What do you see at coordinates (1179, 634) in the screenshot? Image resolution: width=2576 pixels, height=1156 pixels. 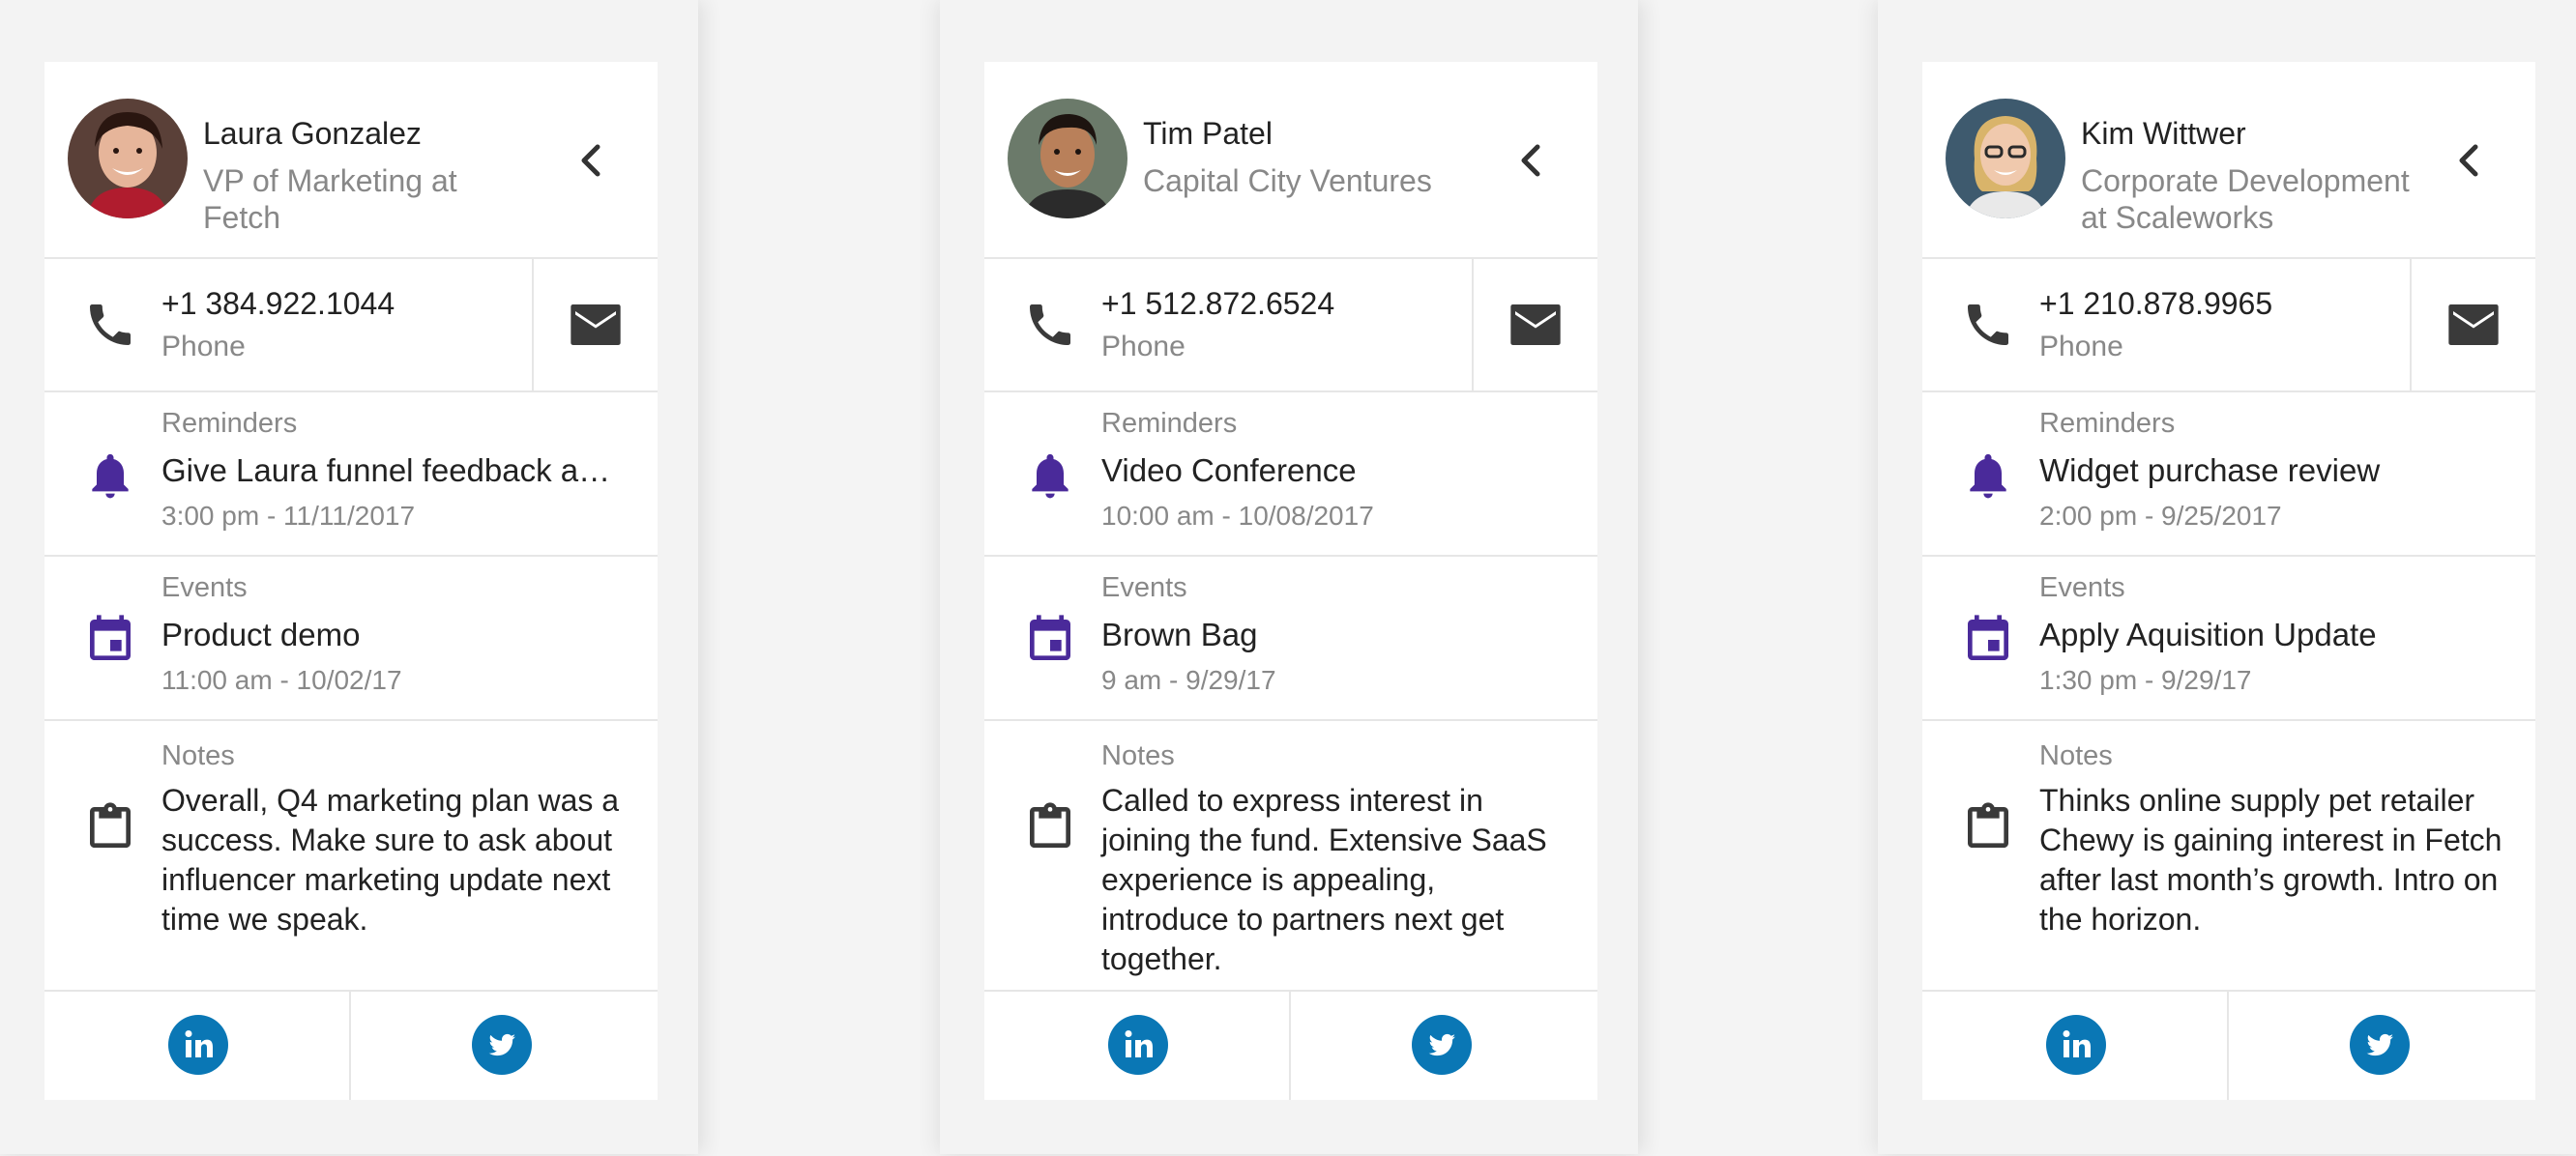 I see `event-title: Brown Bag` at bounding box center [1179, 634].